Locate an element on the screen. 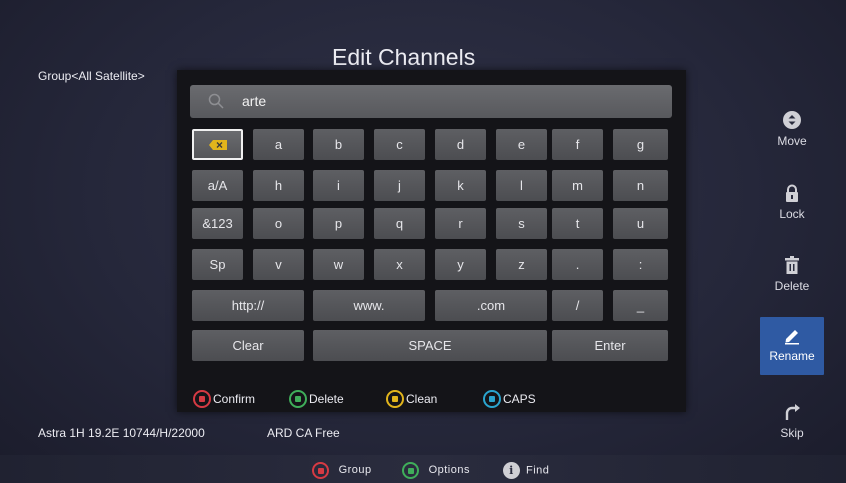 The height and width of the screenshot is (483, 846). key-enter: Enter is located at coordinates (610, 345).